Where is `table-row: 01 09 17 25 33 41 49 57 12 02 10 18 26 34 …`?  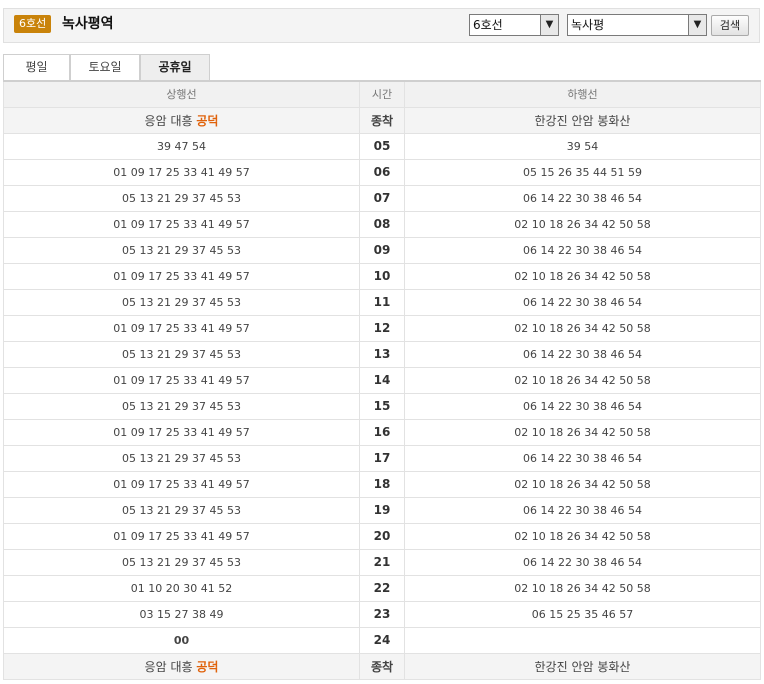 table-row: 01 09 17 25 33 41 49 57 12 02 10 18 26 34 … is located at coordinates (382, 328).